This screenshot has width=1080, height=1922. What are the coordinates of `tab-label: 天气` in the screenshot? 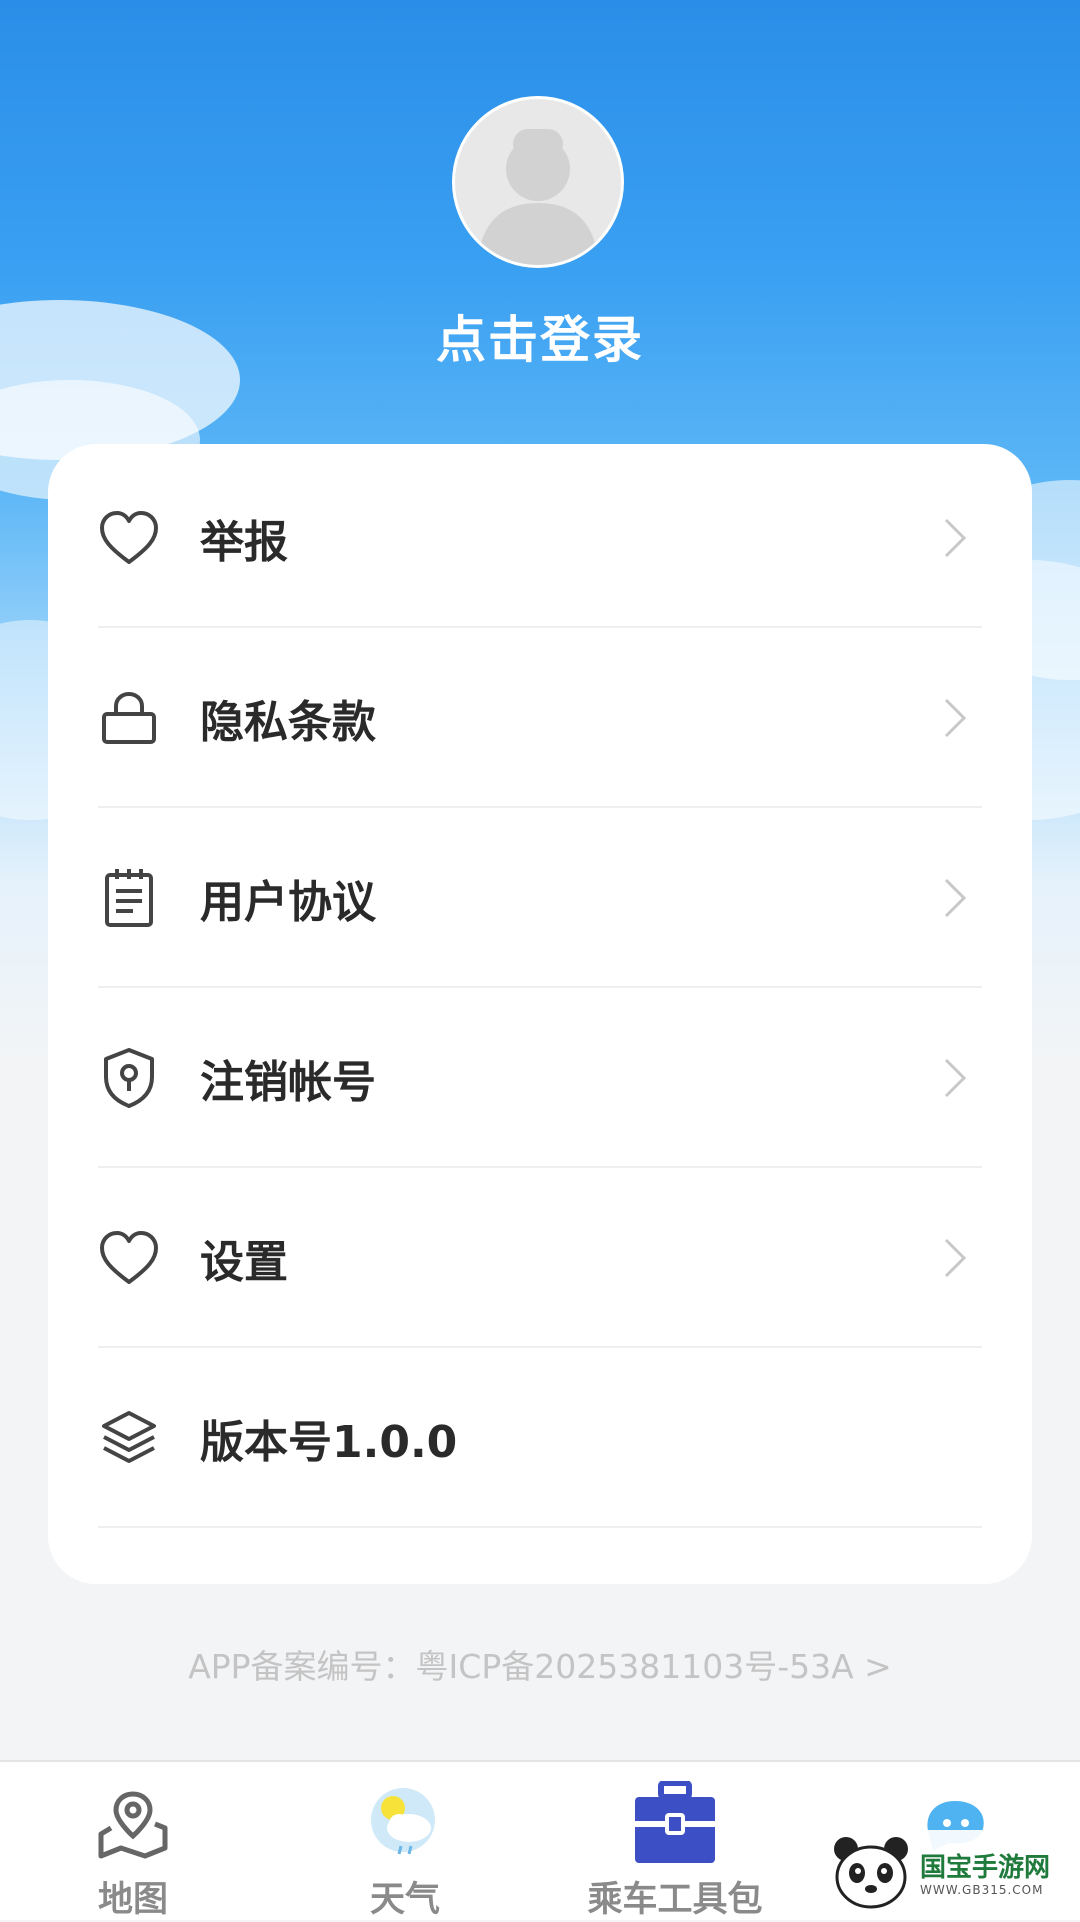 It's located at (404, 1900).